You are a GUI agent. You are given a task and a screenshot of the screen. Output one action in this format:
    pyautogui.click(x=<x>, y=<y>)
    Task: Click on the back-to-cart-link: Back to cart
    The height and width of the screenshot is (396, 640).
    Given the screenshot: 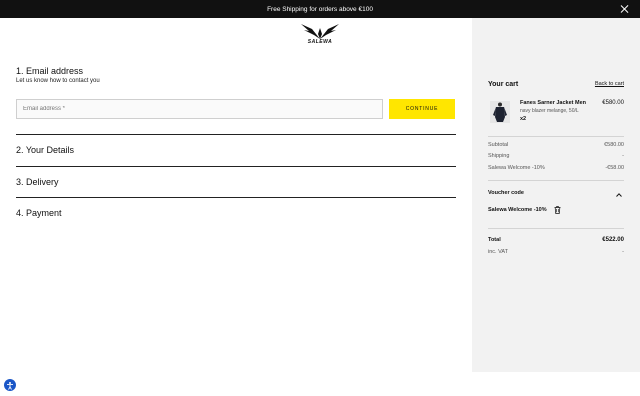 What is the action you would take?
    pyautogui.click(x=609, y=84)
    